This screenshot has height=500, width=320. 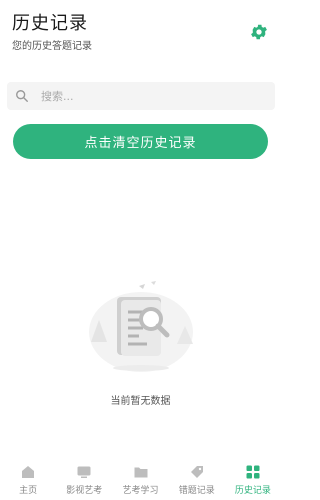 I want to click on settings-button, so click(x=259, y=32).